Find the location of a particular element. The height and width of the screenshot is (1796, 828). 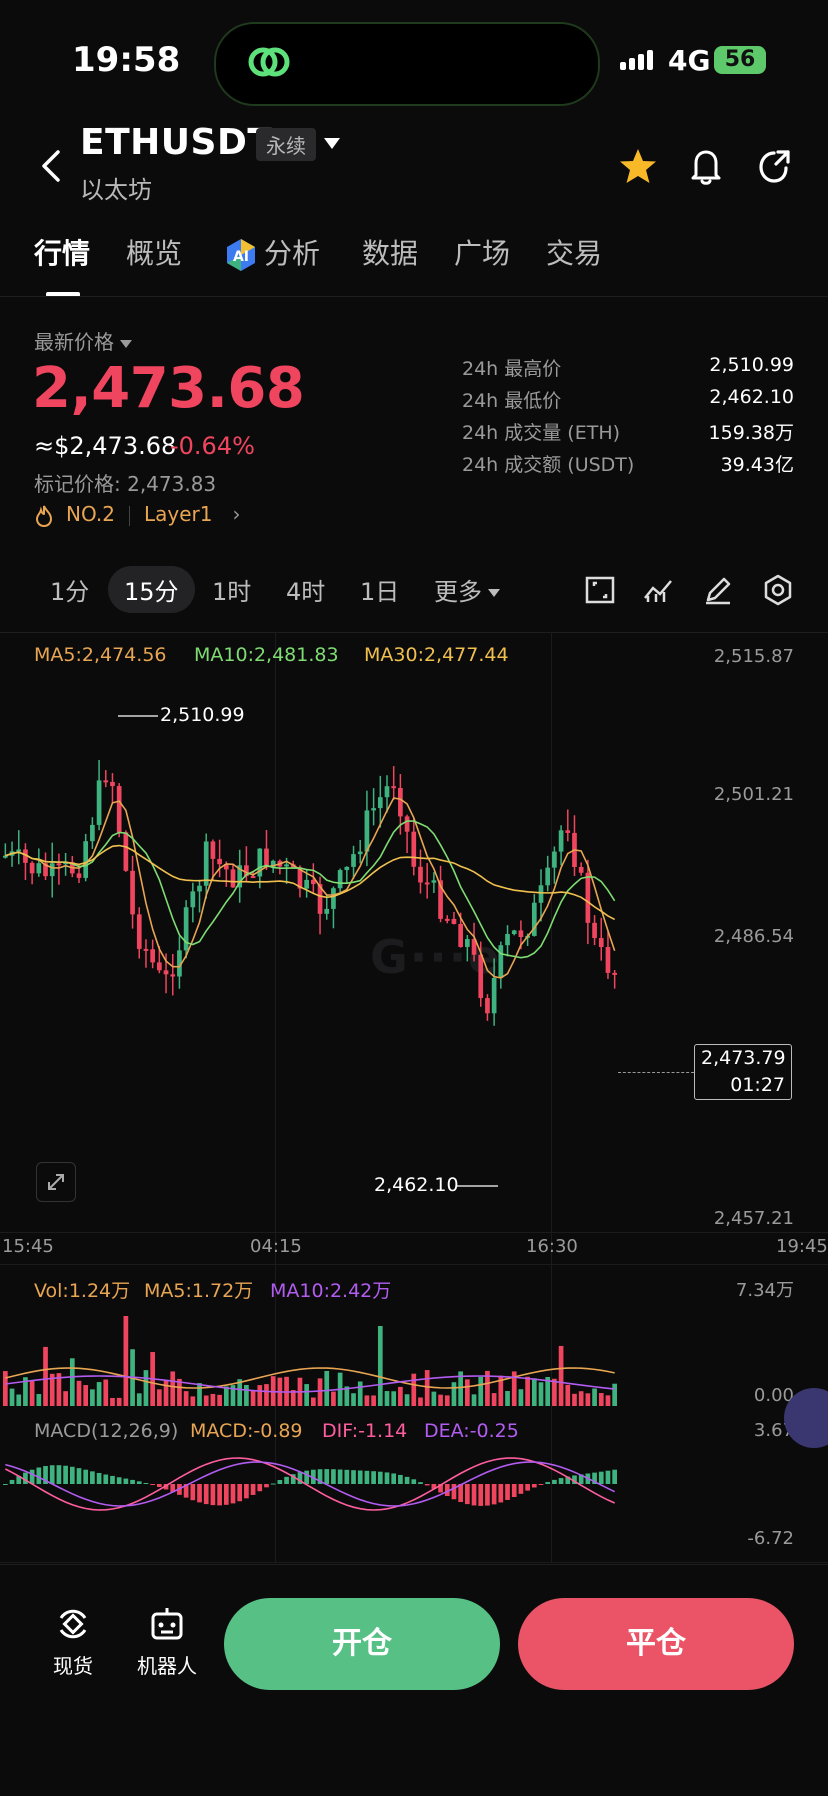

divider is located at coordinates (414, 1564).